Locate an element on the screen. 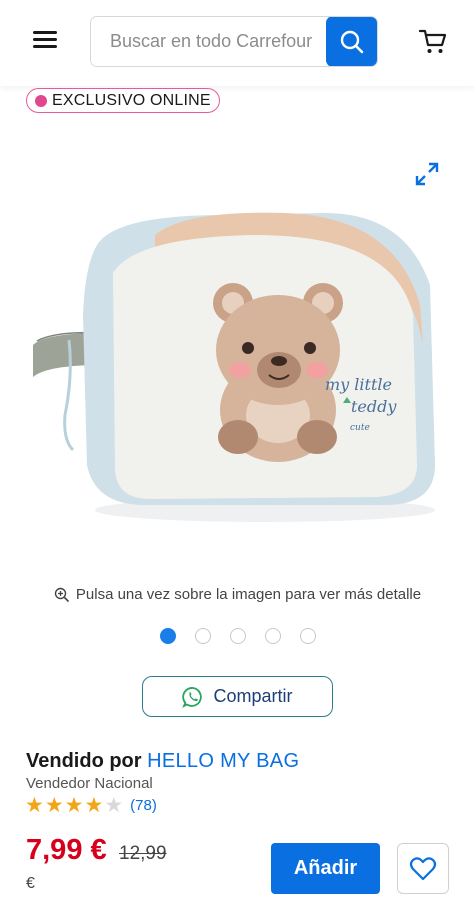 The width and height of the screenshot is (475, 908). badge-dot-icon is located at coordinates (41, 100).